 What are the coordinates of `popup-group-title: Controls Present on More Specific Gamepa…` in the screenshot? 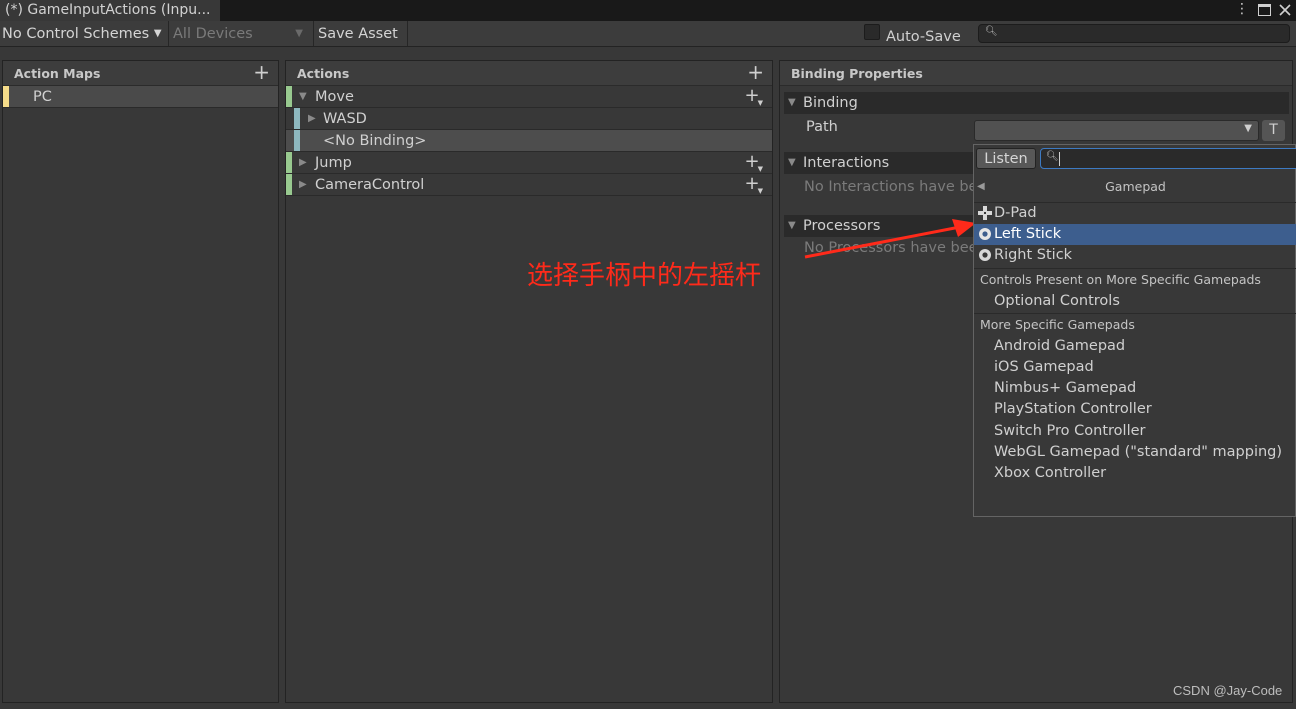 It's located at (1120, 279).